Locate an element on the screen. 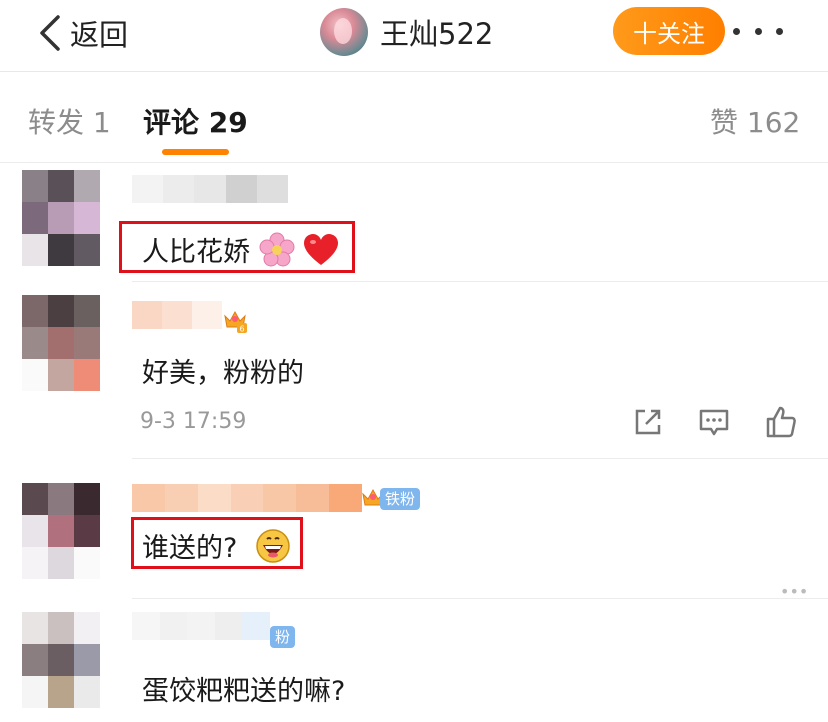 The image size is (828, 722). top-nav-bar: 返回 王灿522 十关注 is located at coordinates (414, 36).